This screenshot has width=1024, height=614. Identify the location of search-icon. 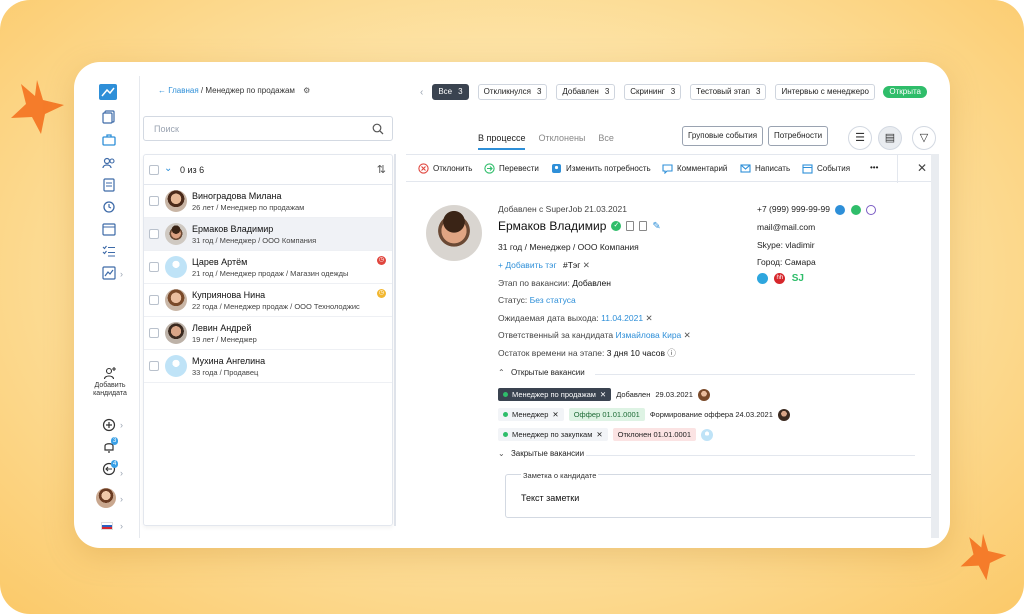
(378, 129).